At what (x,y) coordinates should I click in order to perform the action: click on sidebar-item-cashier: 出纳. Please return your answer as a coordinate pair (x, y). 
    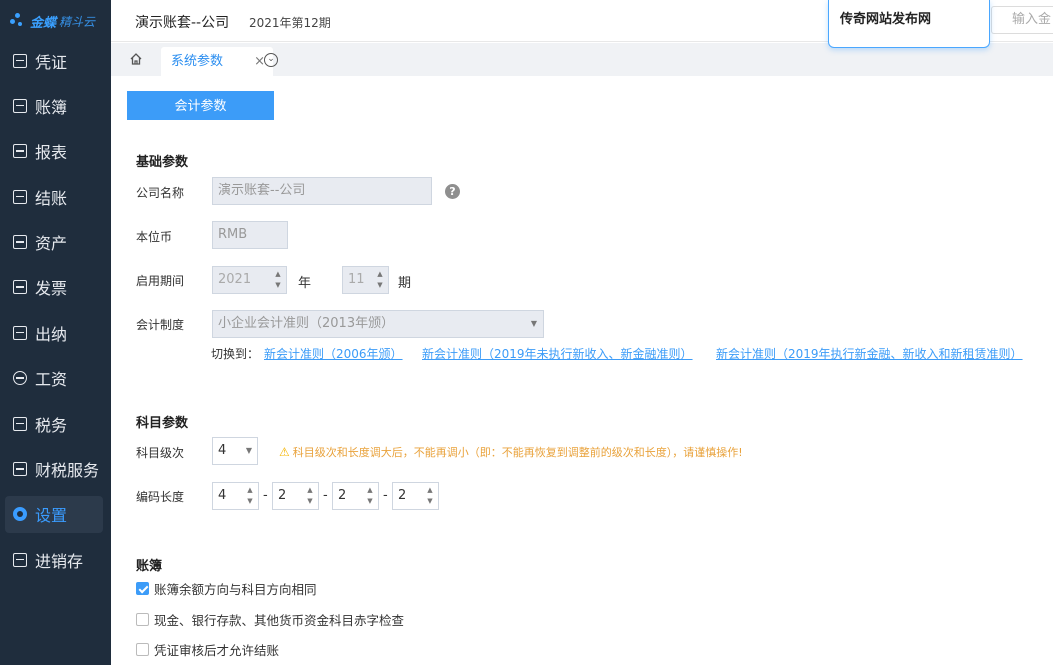
    Looking at the image, I should click on (54, 332).